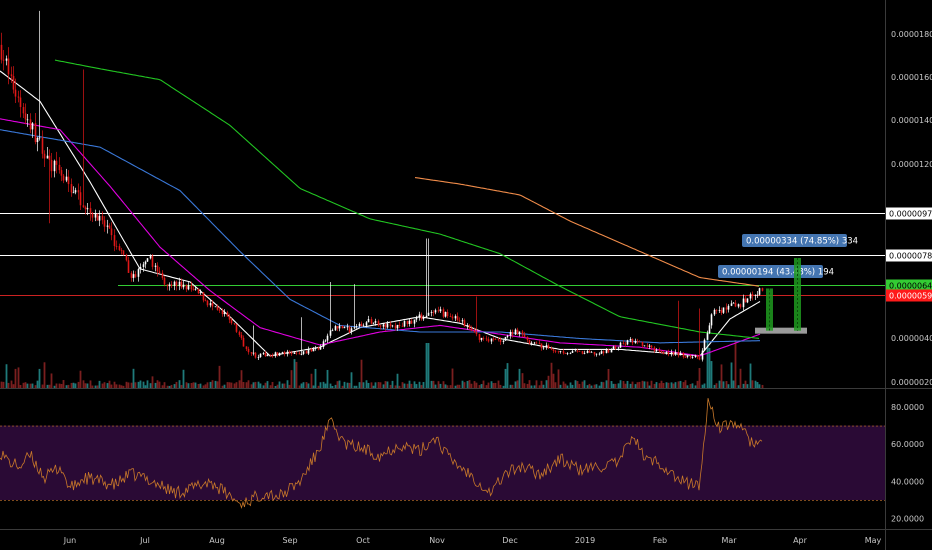  What do you see at coordinates (909, 295) in the screenshot?
I see `level-tag: 0.00000598` at bounding box center [909, 295].